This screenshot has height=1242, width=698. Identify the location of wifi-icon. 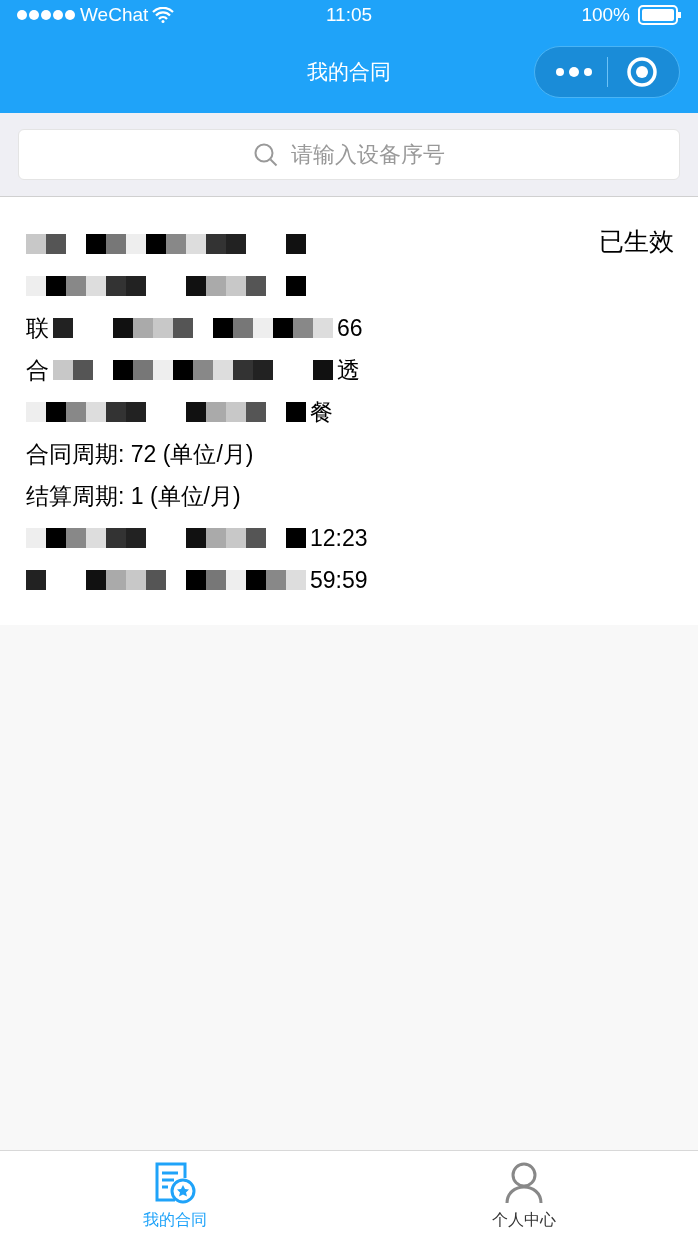
(163, 15).